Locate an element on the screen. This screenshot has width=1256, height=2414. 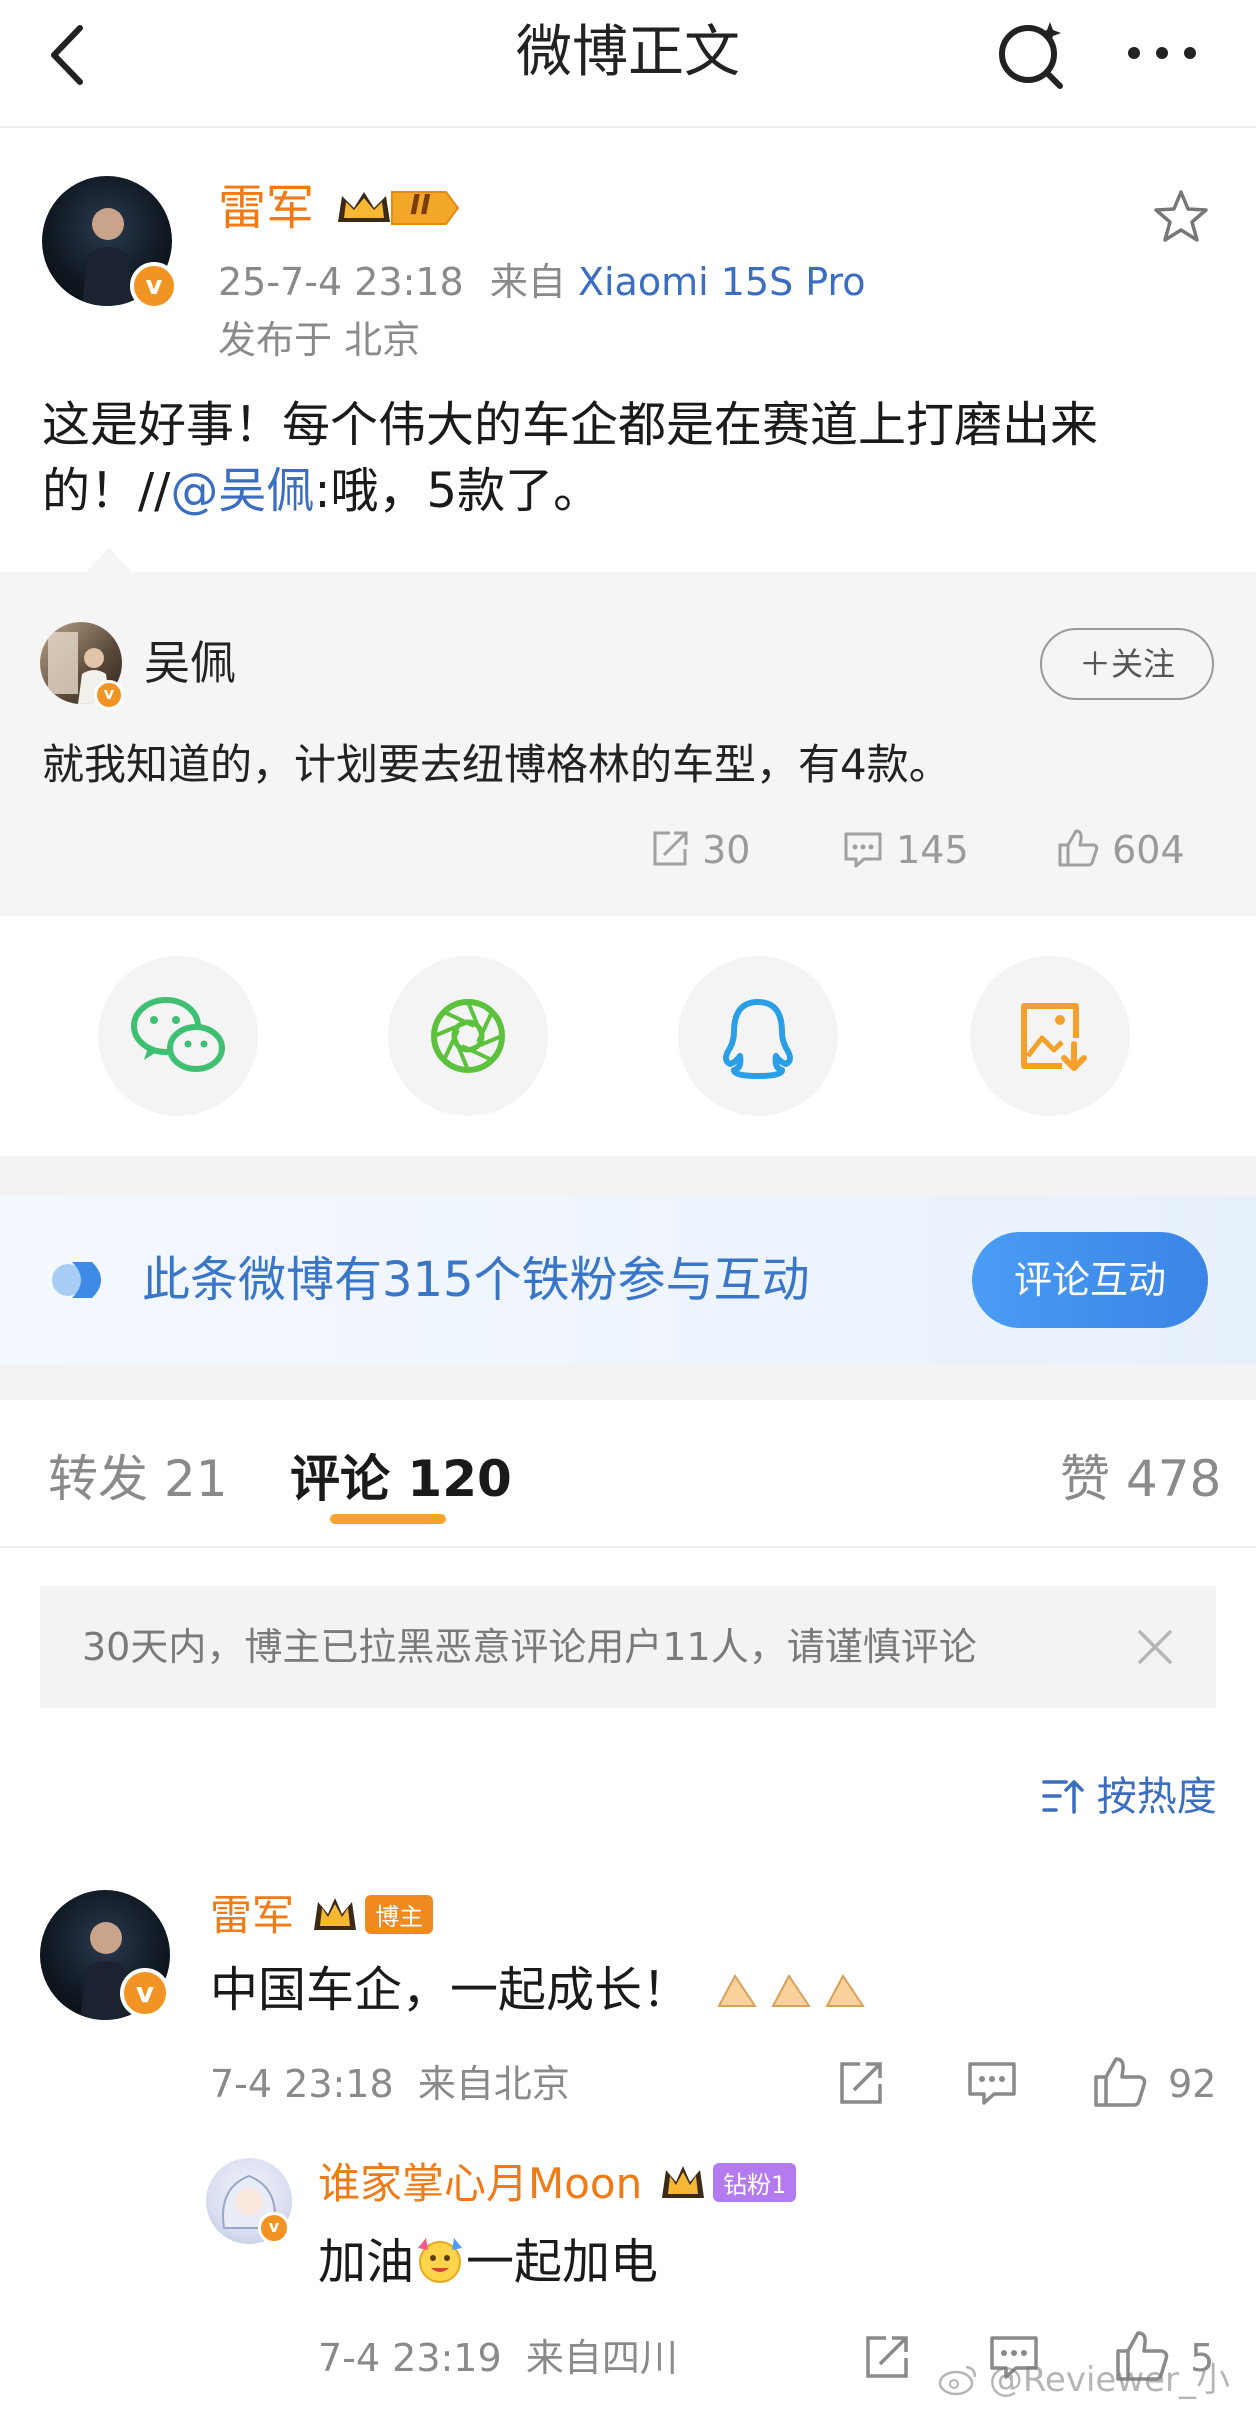
play-arrows-icon is located at coordinates (76, 1280).